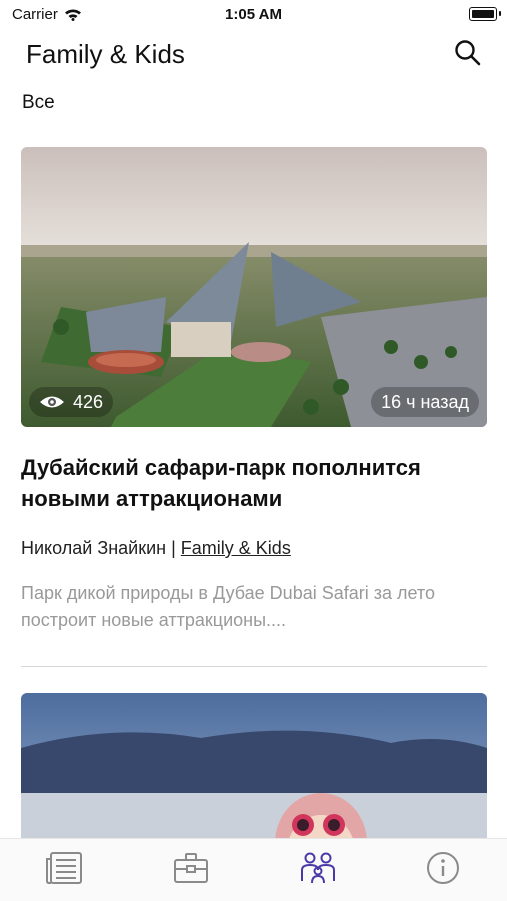 This screenshot has height=901, width=507. Describe the element at coordinates (94, 548) in the screenshot. I see `author-name: Николай Знайкин` at that location.